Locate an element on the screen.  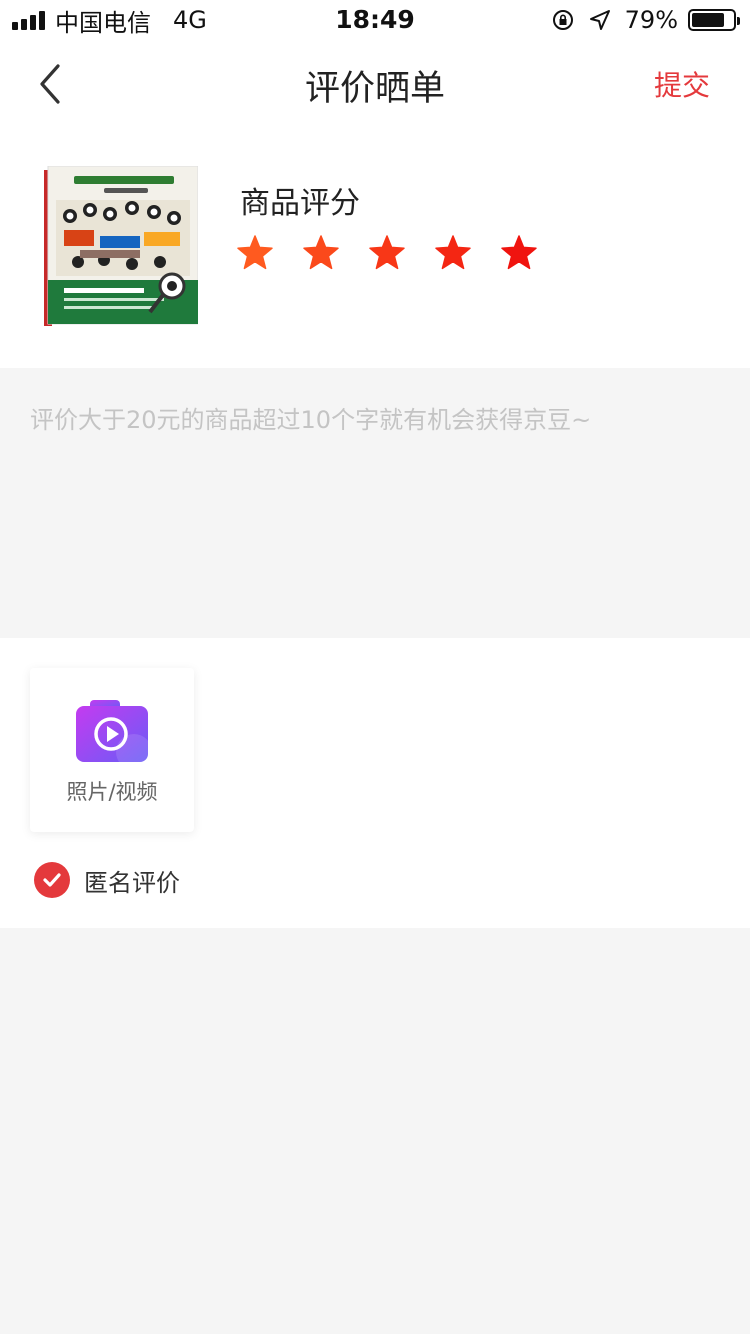
star-rating is located at coordinates (387, 253).